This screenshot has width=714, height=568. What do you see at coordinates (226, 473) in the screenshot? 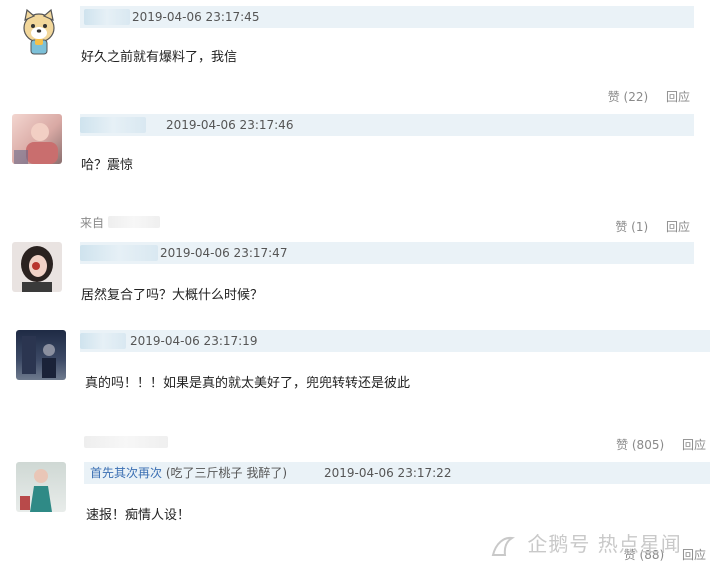
I see `comment-nickname: (吃了三斤桃子 我醉了)` at bounding box center [226, 473].